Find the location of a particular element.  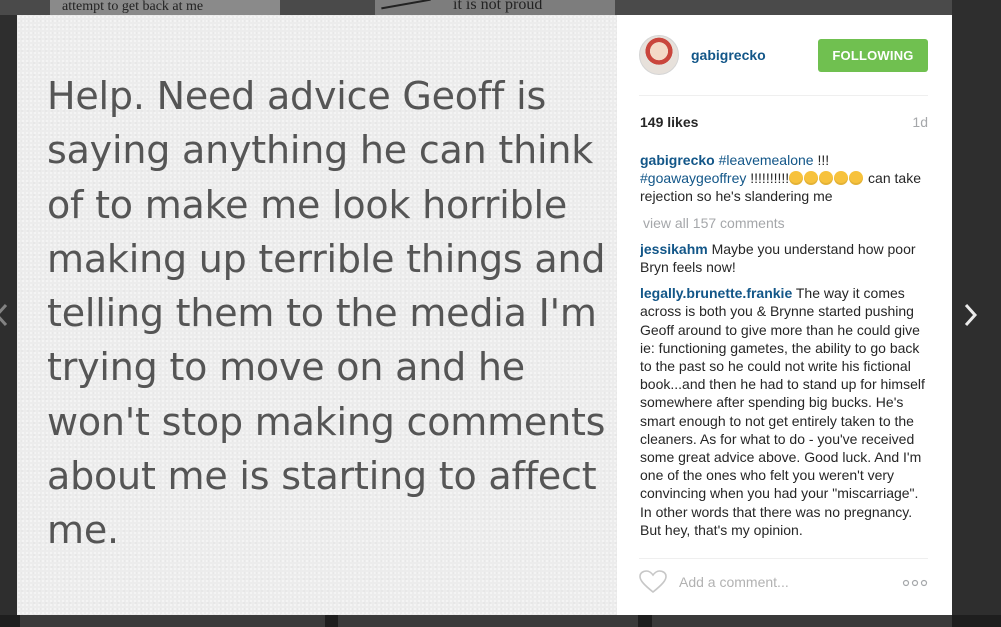

following-button: FOLLOWING is located at coordinates (873, 55).